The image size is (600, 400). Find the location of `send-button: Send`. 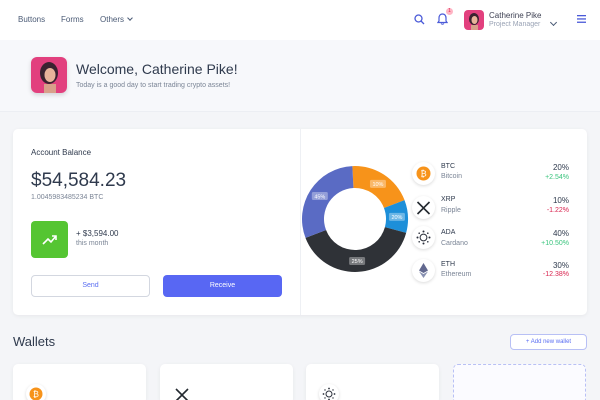

send-button: Send is located at coordinates (90, 286).